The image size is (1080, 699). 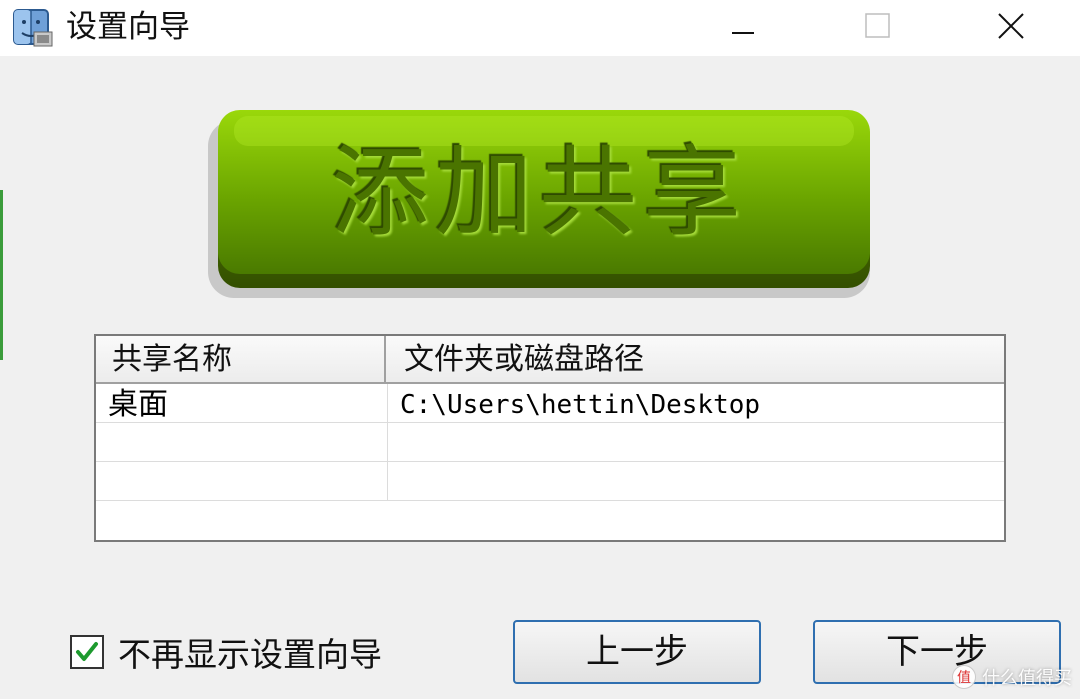 What do you see at coordinates (637, 652) in the screenshot?
I see `previous-button: 上一步` at bounding box center [637, 652].